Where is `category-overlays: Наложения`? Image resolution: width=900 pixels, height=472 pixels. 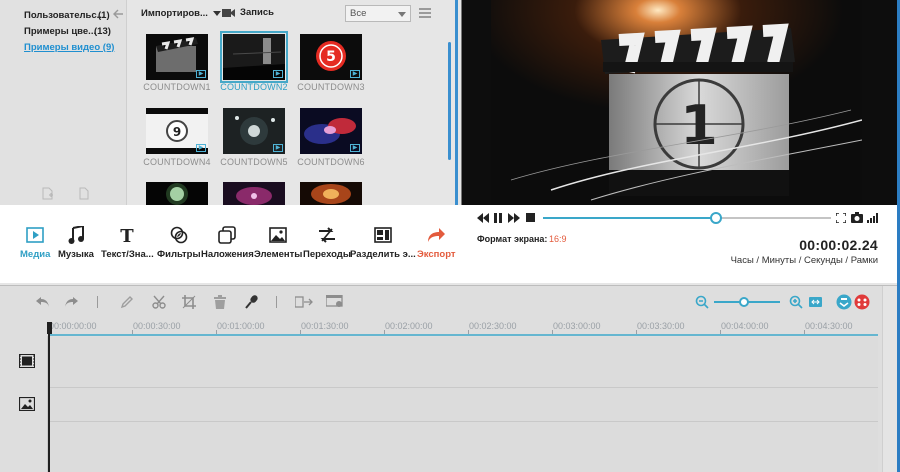 category-overlays: Наложения is located at coordinates (227, 242).